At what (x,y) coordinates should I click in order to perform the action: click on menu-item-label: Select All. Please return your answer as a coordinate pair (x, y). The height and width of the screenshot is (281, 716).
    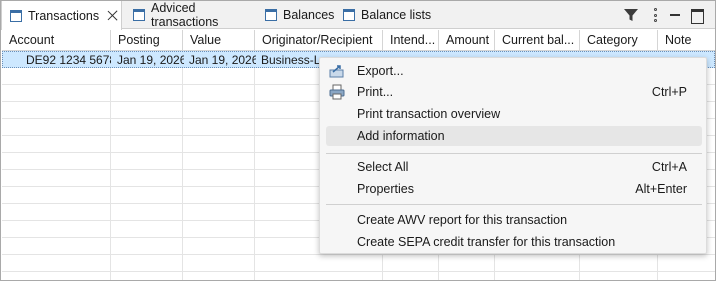
    Looking at the image, I should click on (383, 167).